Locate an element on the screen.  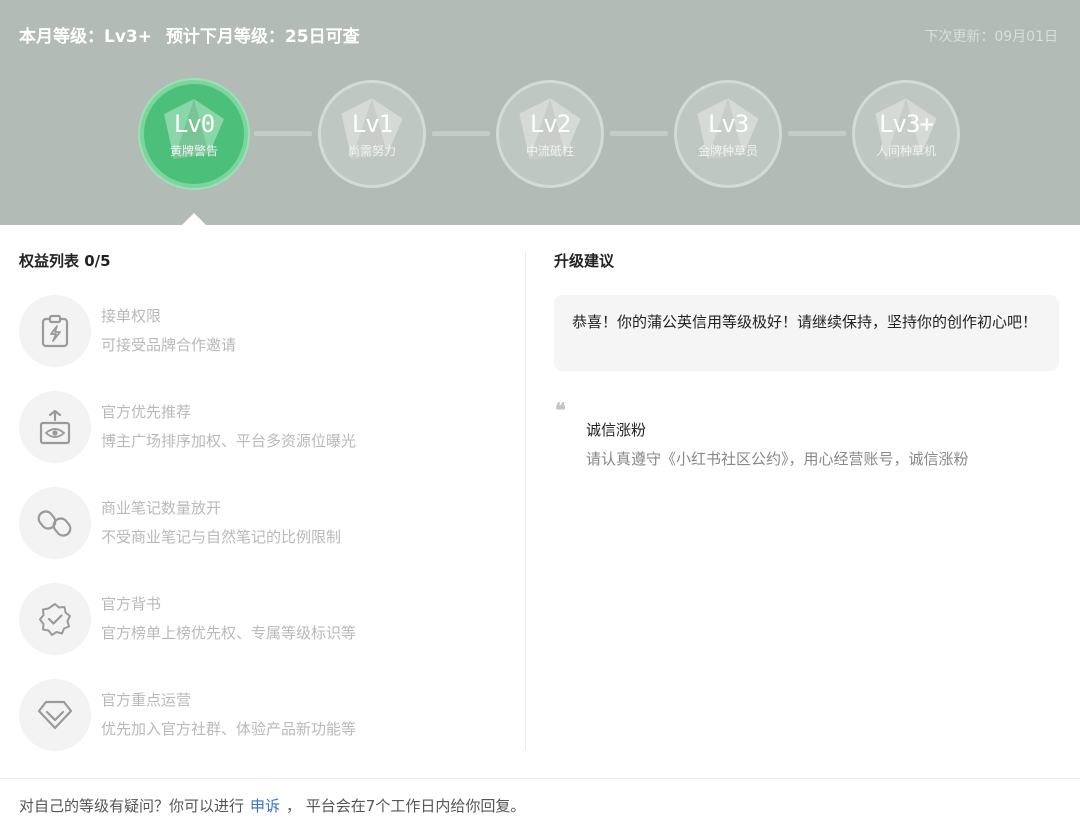
column-divider is located at coordinates (525, 501).